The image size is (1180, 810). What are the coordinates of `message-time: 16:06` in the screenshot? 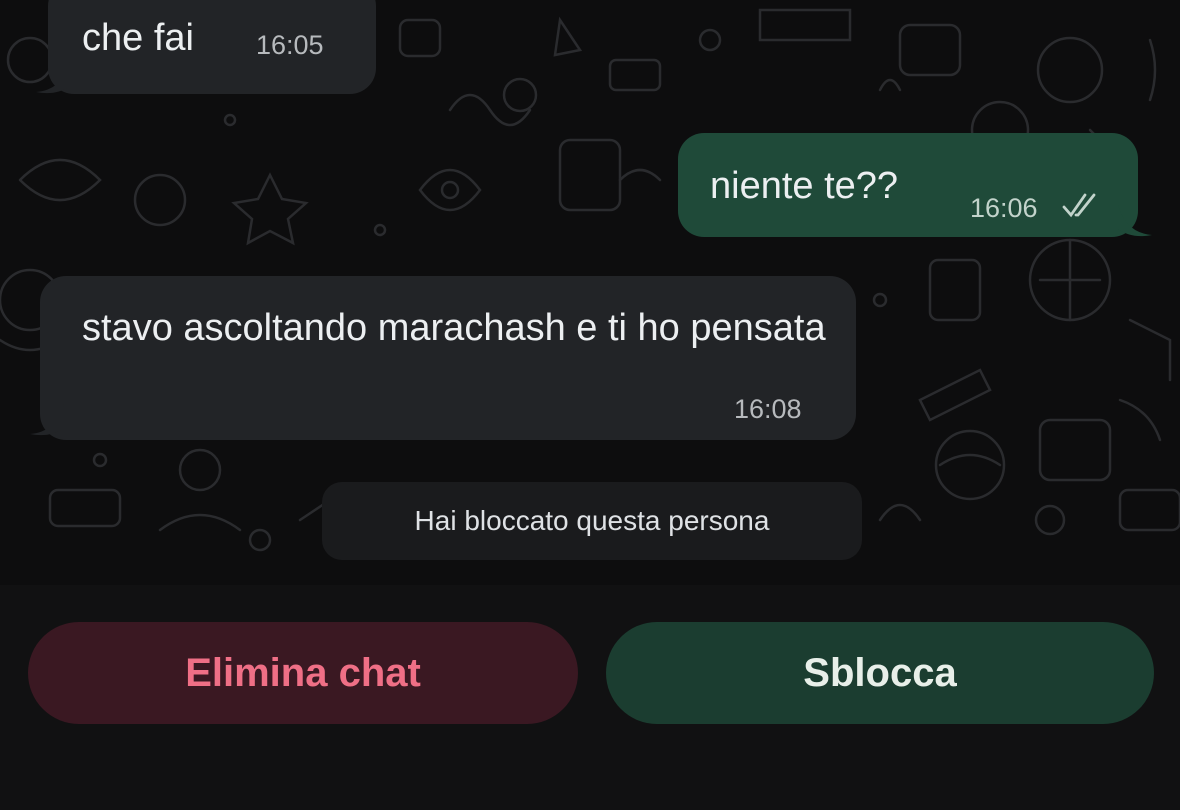 It's located at (1004, 208).